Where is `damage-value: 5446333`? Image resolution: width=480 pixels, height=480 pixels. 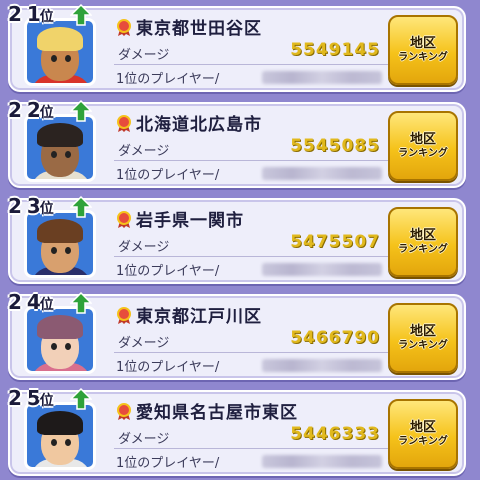
damage-value: 5446333 is located at coordinates (335, 434).